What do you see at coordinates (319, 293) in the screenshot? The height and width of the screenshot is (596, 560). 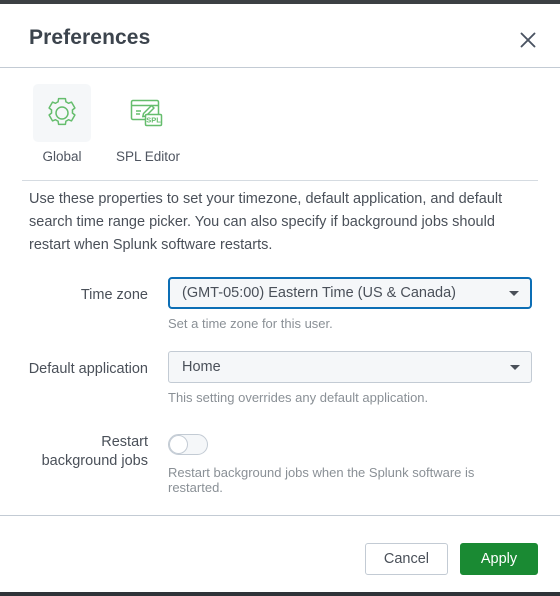 I see `time-zone-value: (GMT-05:00) Eastern Time (US & Canada)` at bounding box center [319, 293].